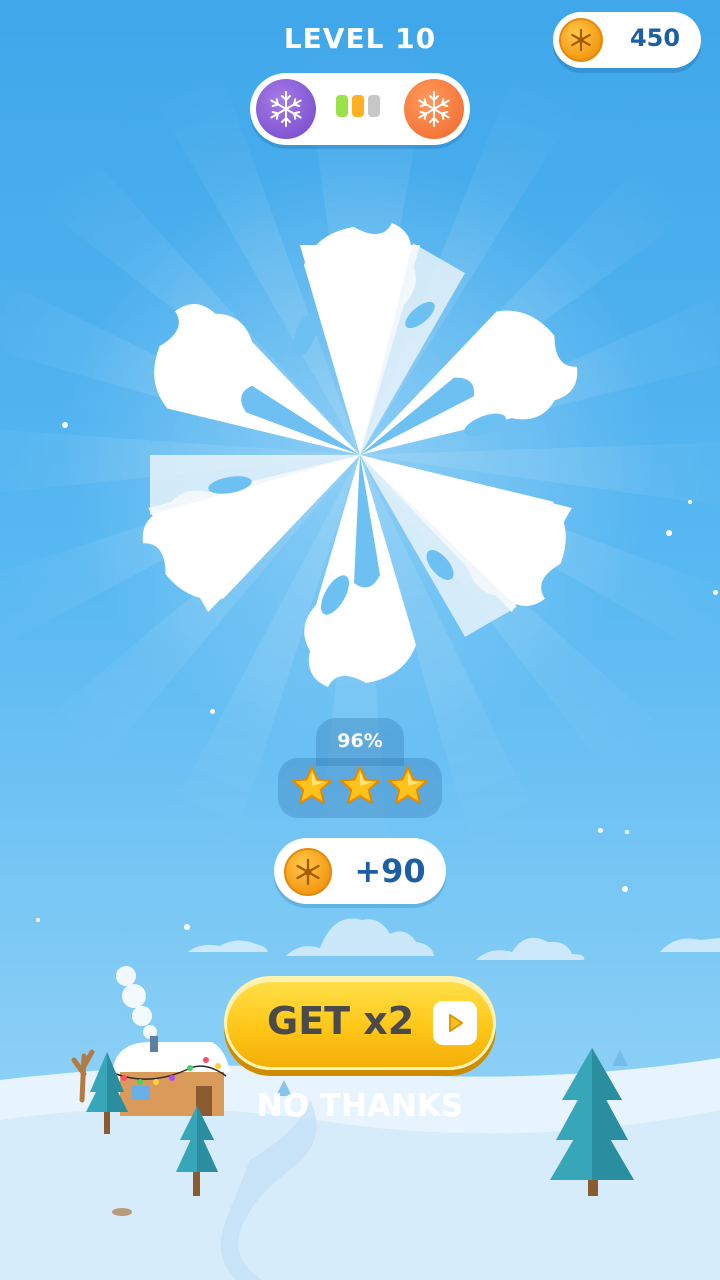  Describe the element at coordinates (655, 38) in the screenshot. I see `coin-count: 450` at that location.